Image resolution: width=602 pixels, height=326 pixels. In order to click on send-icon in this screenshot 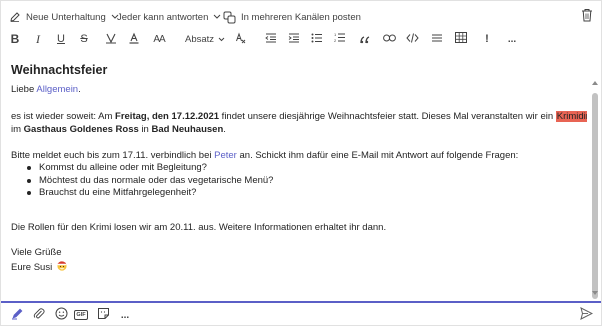, I will do `click(587, 315)`.